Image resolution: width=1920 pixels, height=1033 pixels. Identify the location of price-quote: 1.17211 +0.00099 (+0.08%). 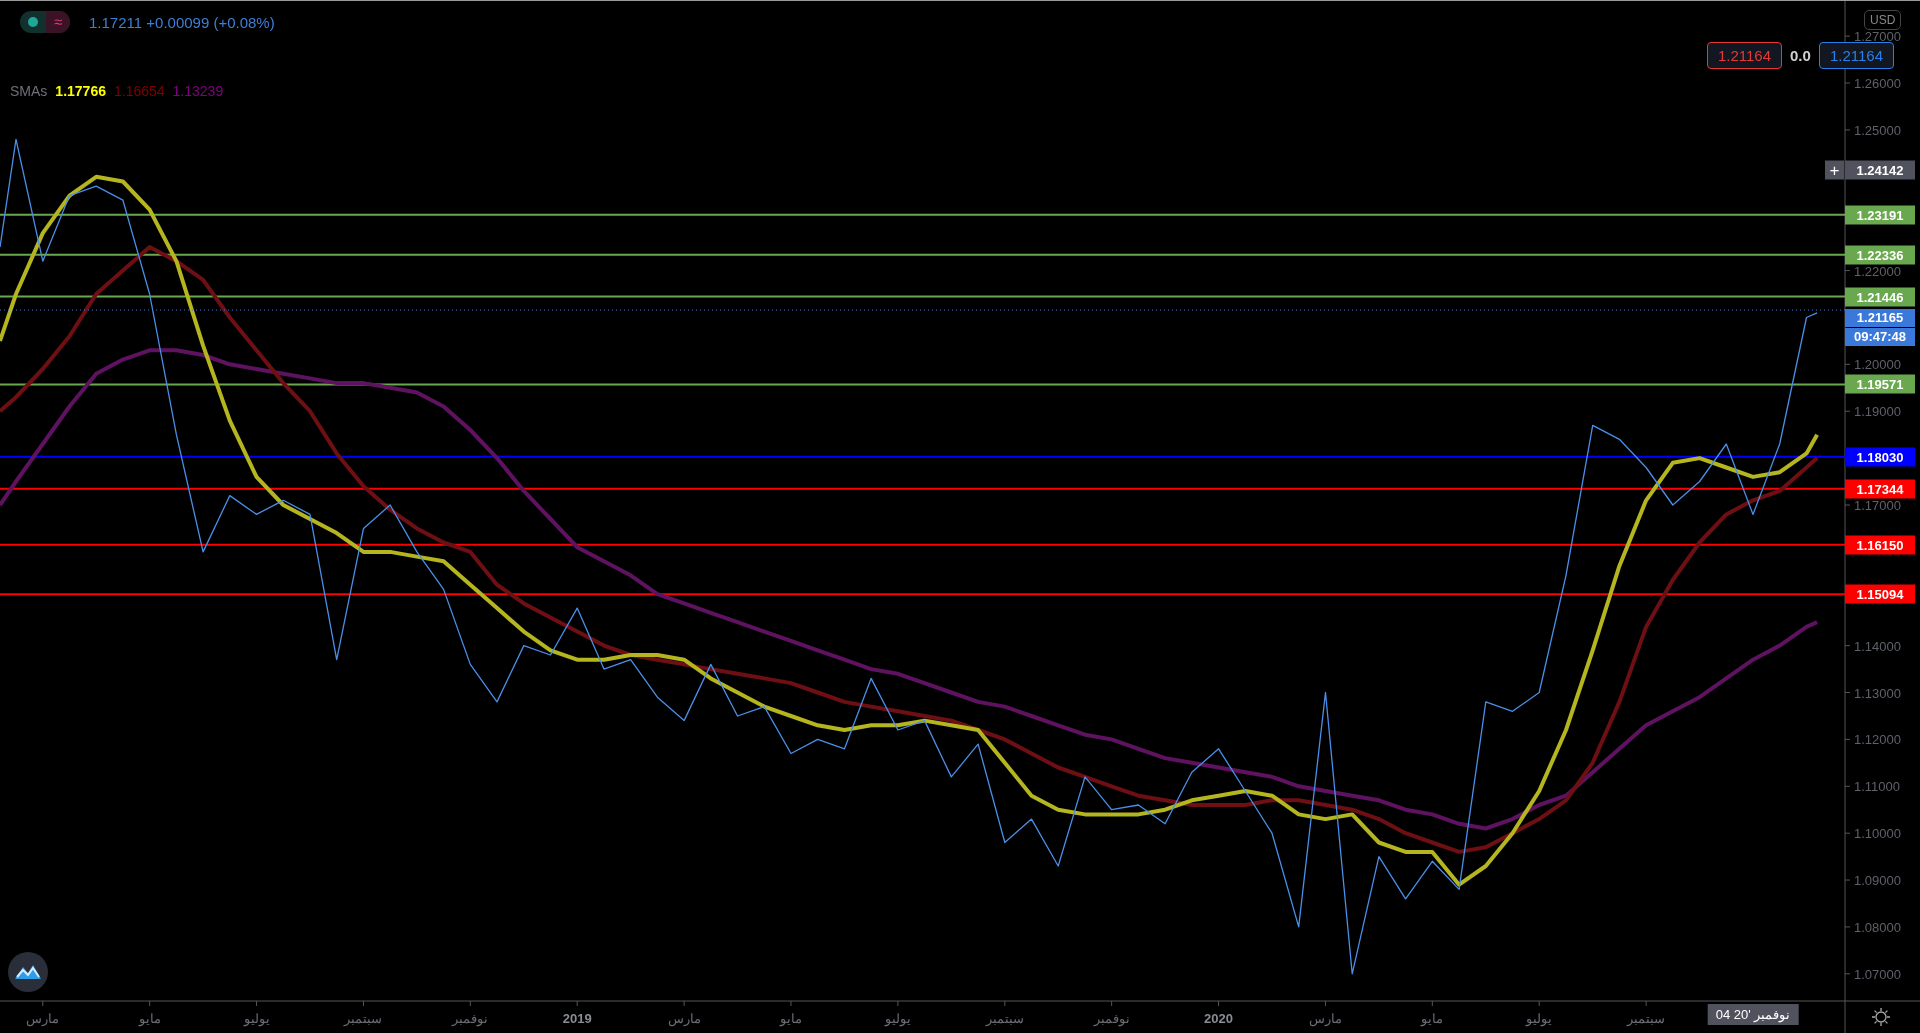
(182, 22).